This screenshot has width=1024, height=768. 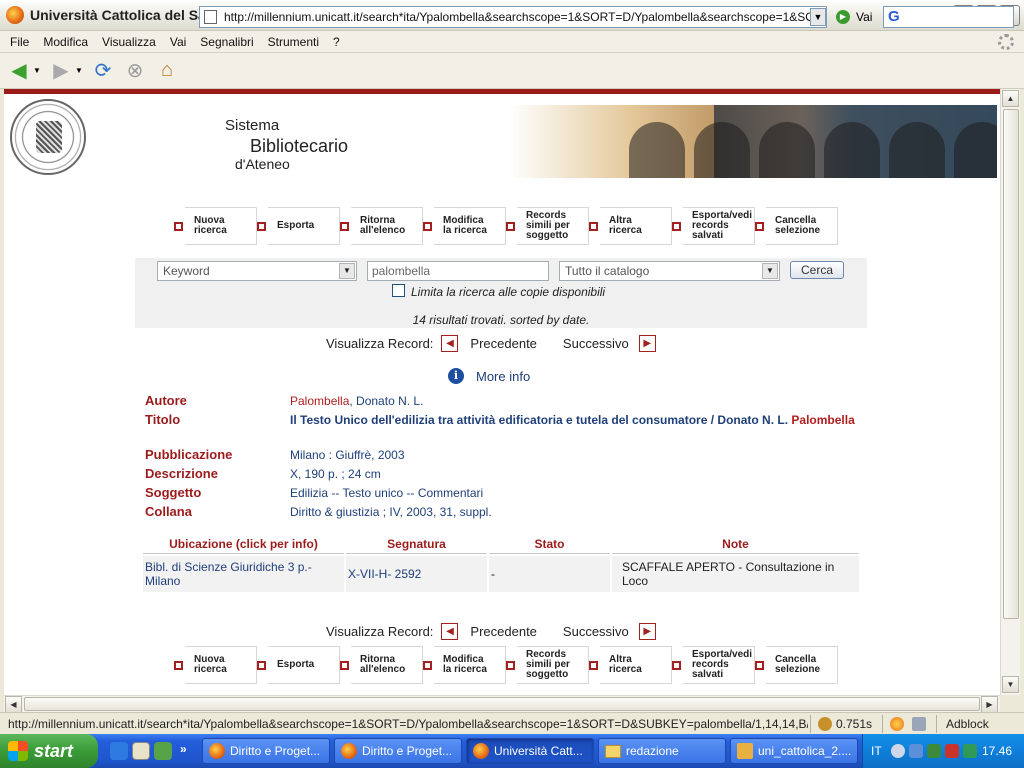 I want to click on scroll-down-icon: ▼, so click(x=1010, y=684).